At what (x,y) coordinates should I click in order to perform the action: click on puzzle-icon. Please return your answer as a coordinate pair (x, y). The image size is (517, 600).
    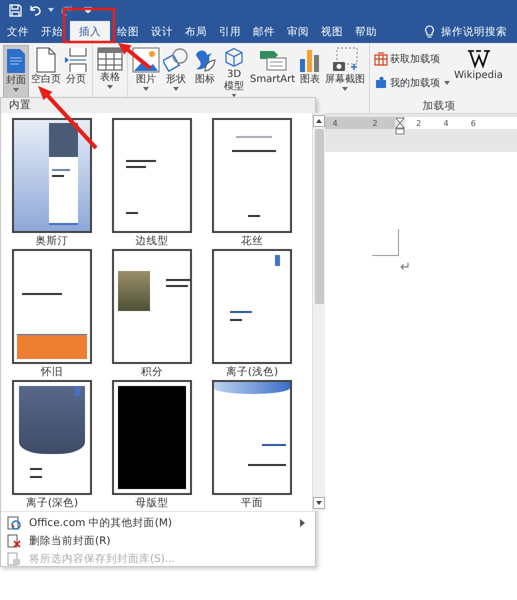
    Looking at the image, I should click on (381, 83).